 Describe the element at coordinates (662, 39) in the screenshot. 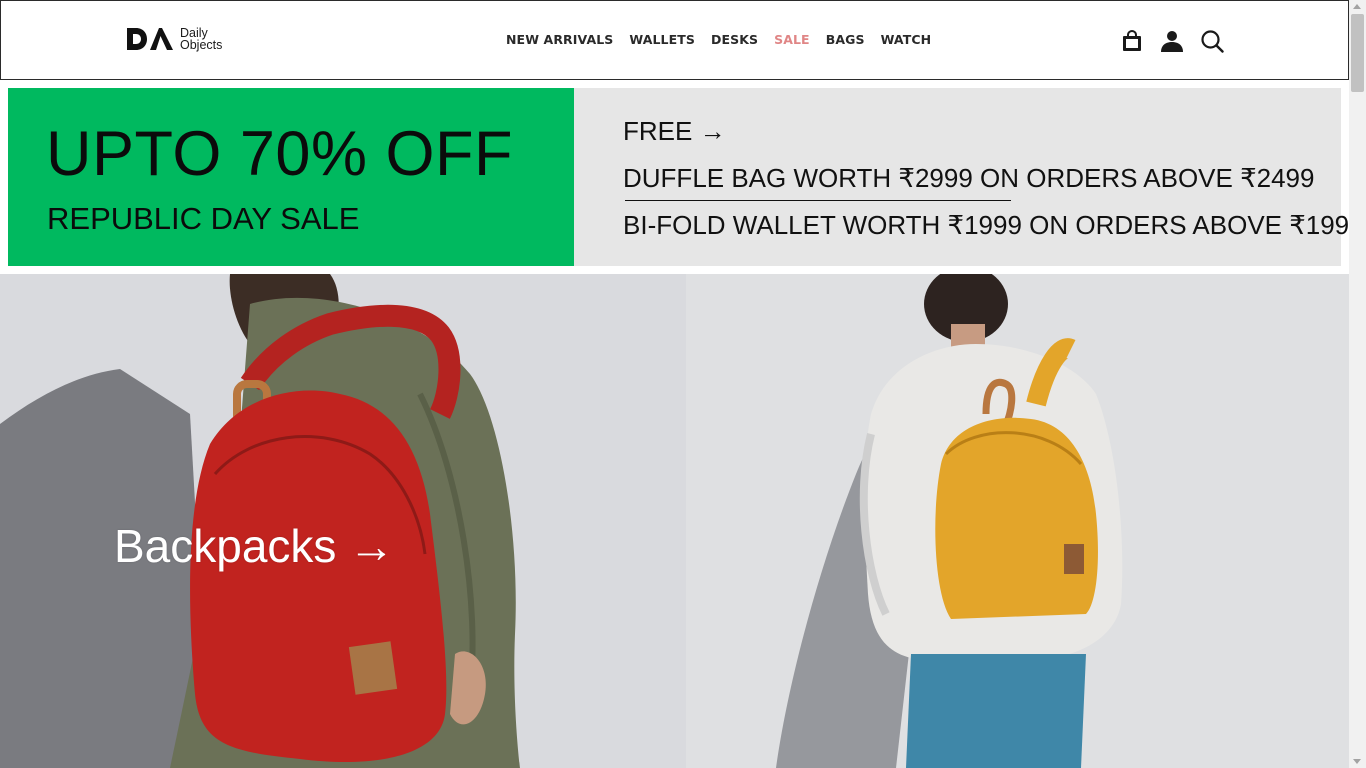

I see `nav-wallets: WALLETS` at that location.